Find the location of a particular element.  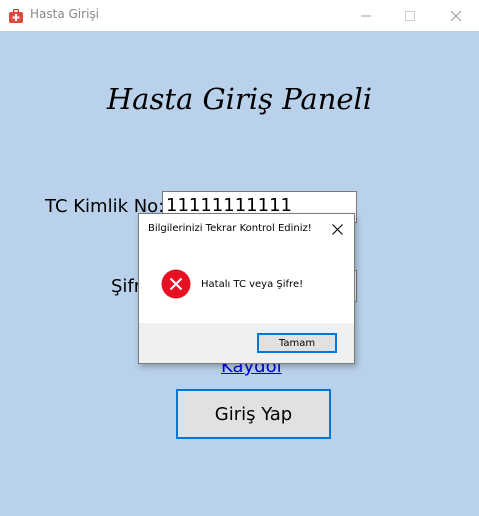

first-aid-kit-icon is located at coordinates (16, 15).